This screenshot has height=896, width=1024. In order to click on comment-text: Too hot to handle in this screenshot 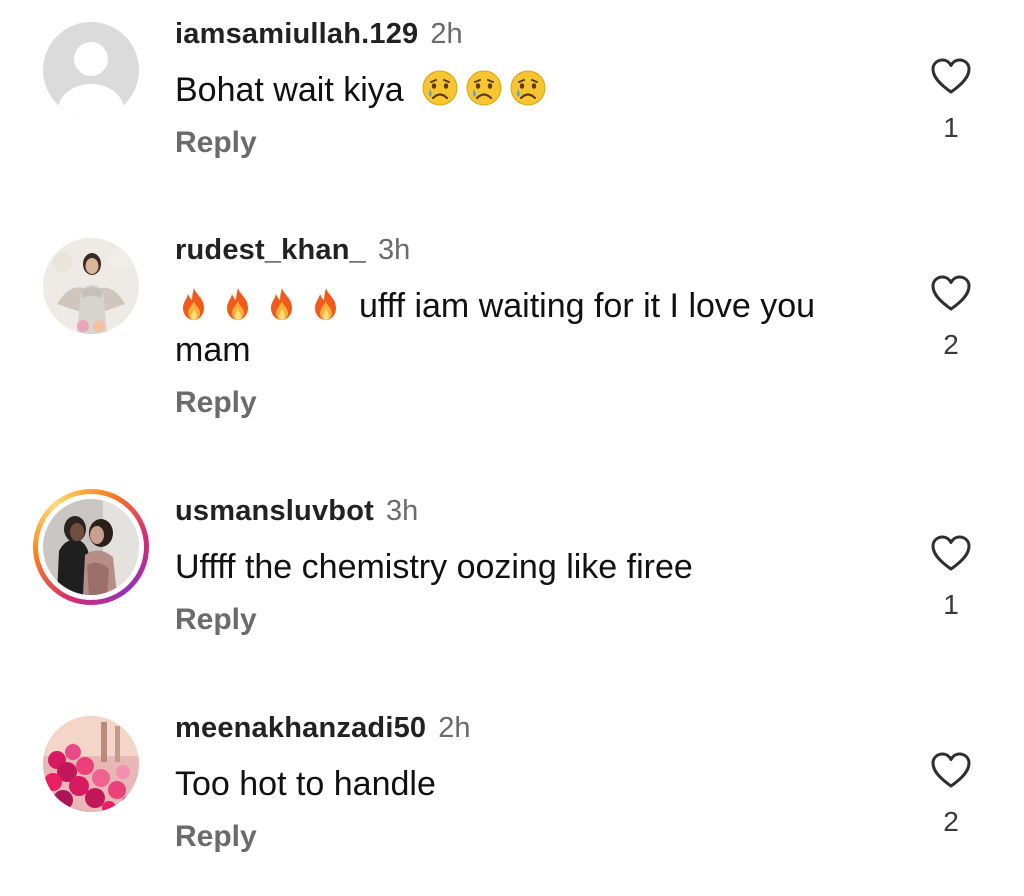, I will do `click(525, 784)`.